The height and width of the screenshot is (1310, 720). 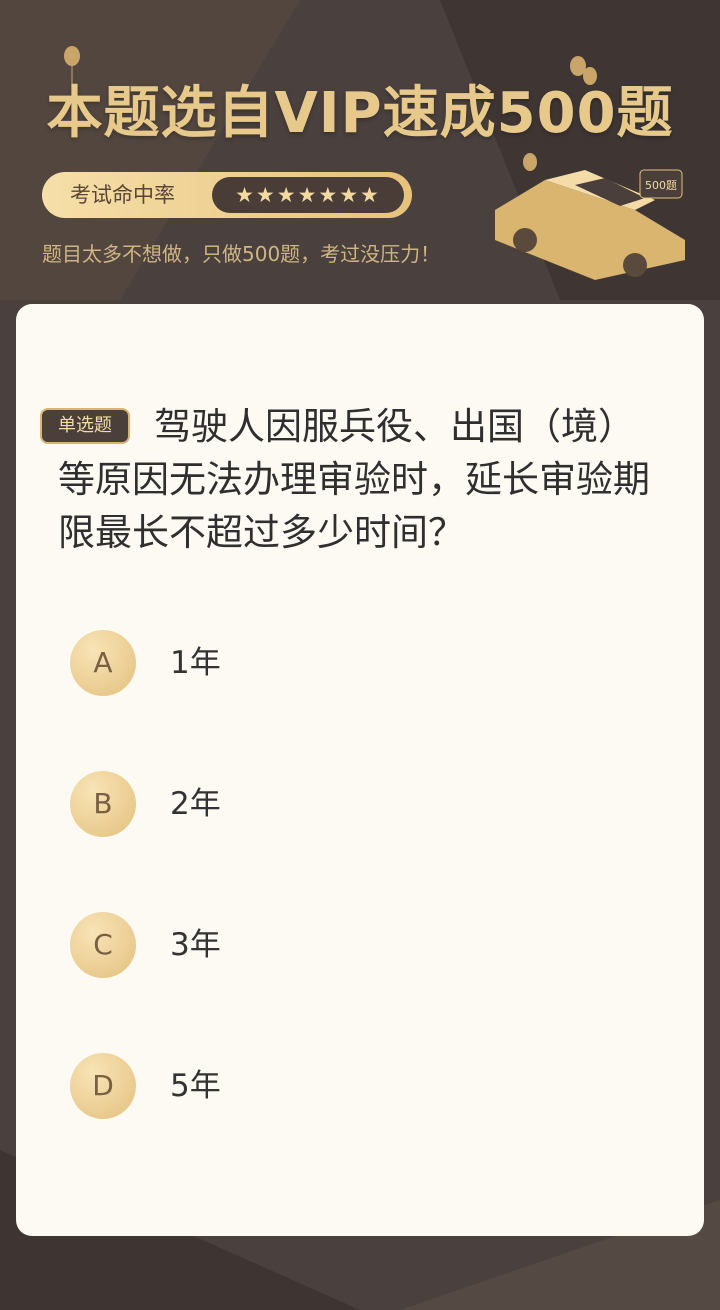 What do you see at coordinates (122, 195) in the screenshot?
I see `hit-rate-label: 考试命中率` at bounding box center [122, 195].